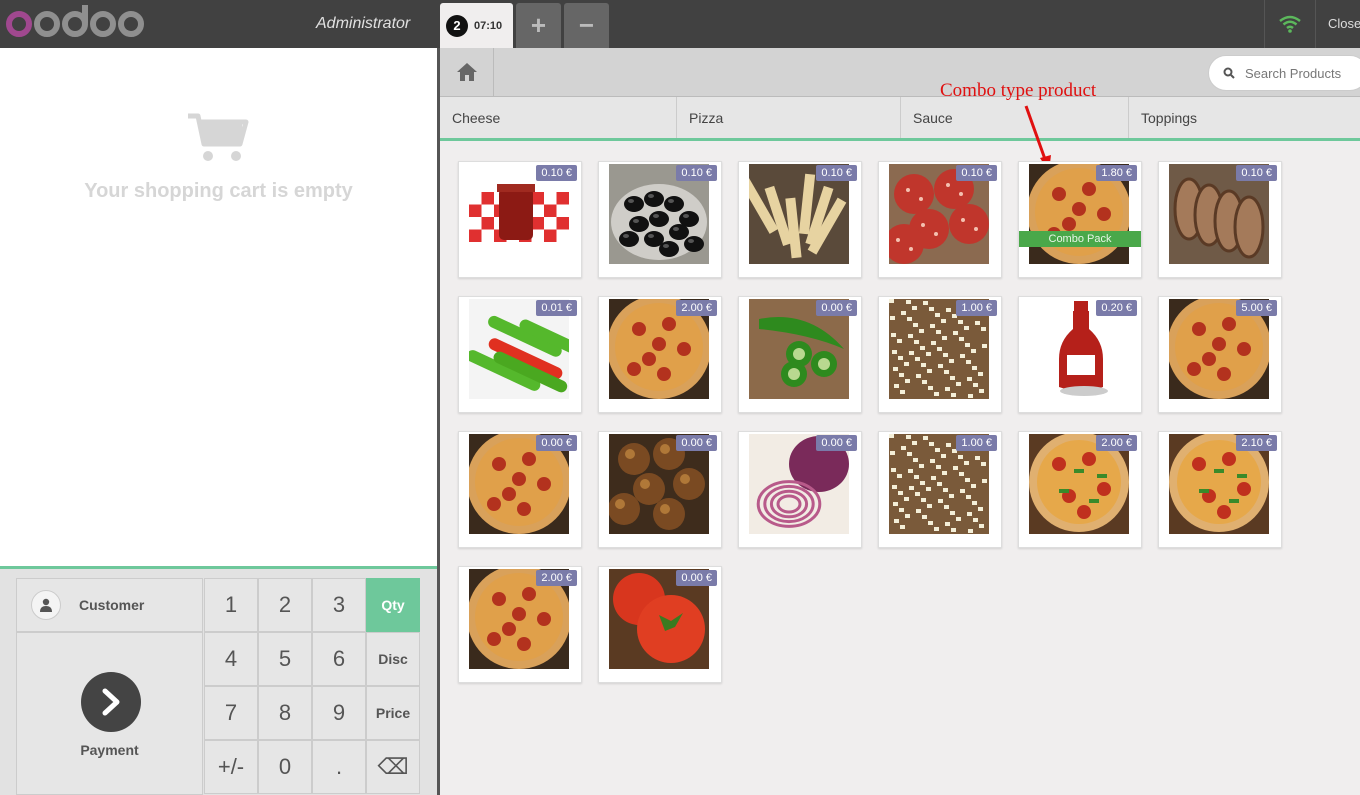 Image resolution: width=1360 pixels, height=795 pixels. What do you see at coordinates (339, 605) in the screenshot?
I see `numpad-key-3: 3` at bounding box center [339, 605].